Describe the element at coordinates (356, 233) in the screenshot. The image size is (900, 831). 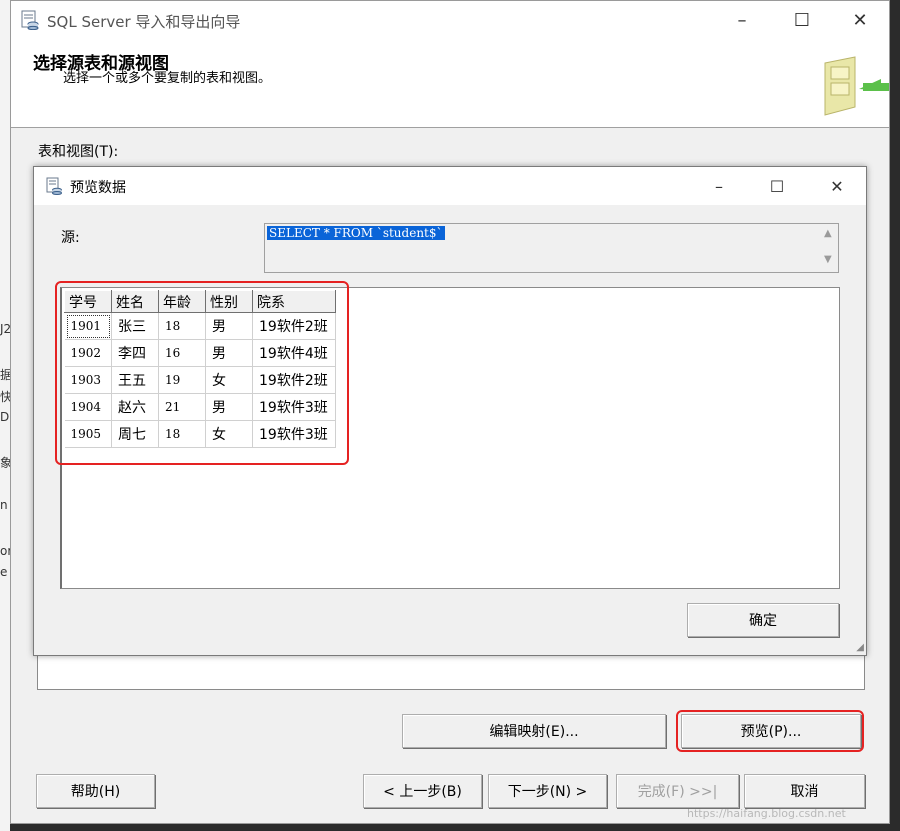
I see `sql-query-text: SELECT * FROM `student$`` at that location.